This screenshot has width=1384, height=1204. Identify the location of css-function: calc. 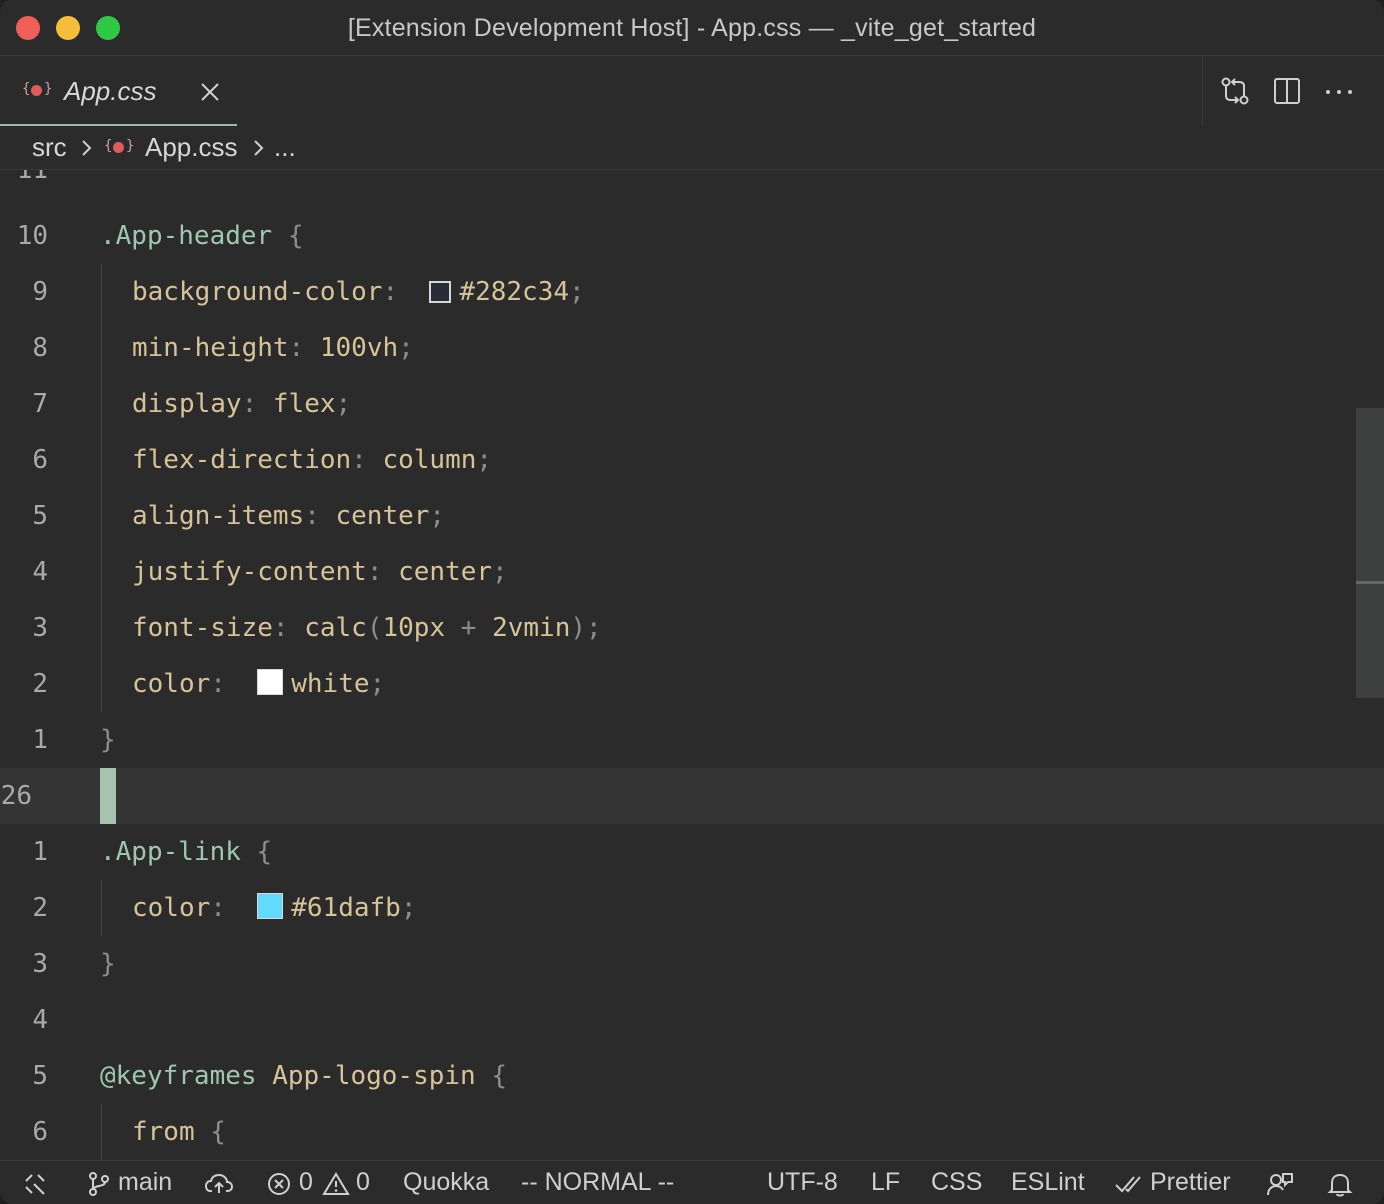
(335, 628).